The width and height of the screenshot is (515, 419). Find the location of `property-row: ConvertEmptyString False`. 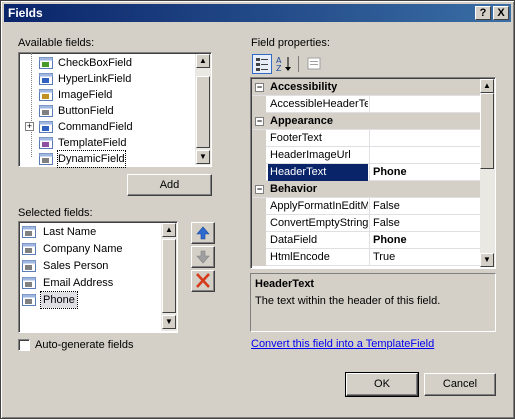

property-row: ConvertEmptyString False is located at coordinates (366, 223).